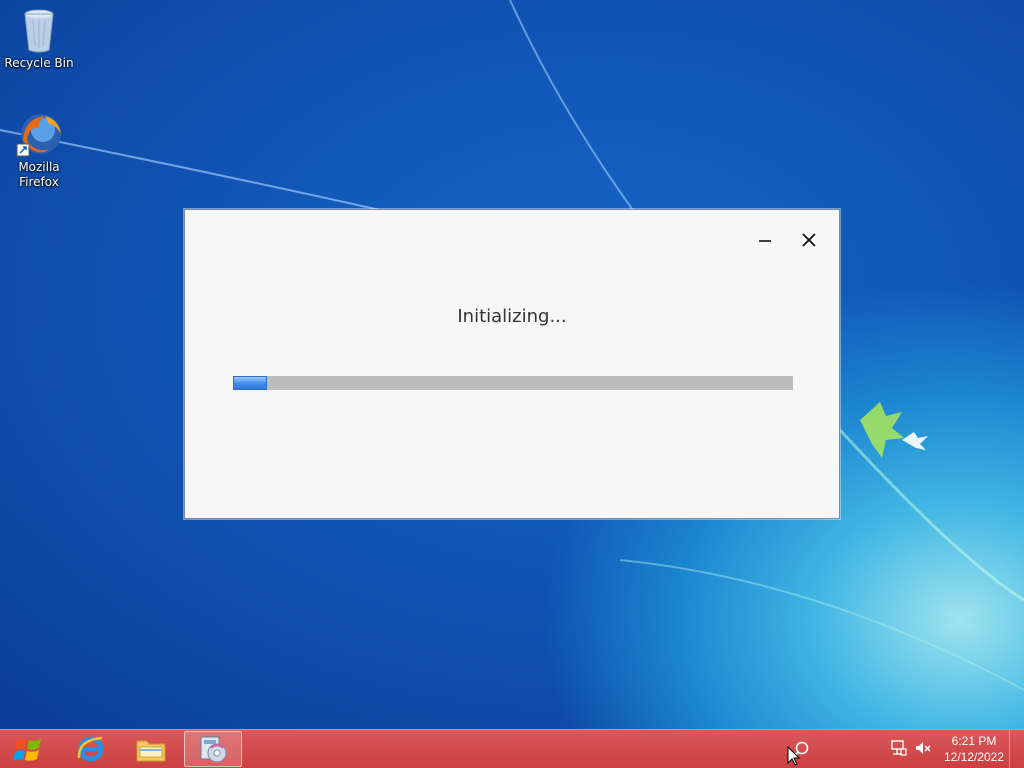 The height and width of the screenshot is (768, 1024). I want to click on taskbar-internet-explorer, so click(91, 749).